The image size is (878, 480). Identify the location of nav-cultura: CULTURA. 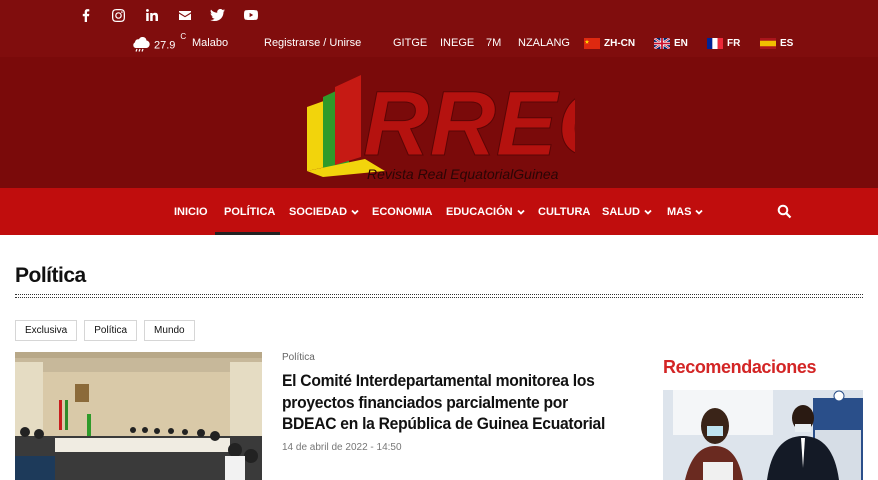
(564, 212).